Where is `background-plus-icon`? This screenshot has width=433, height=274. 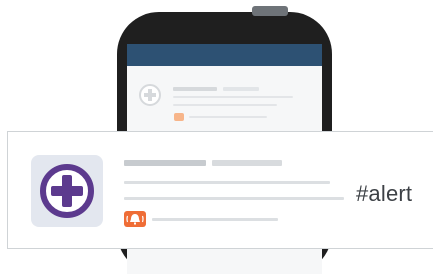
background-plus-icon is located at coordinates (150, 95).